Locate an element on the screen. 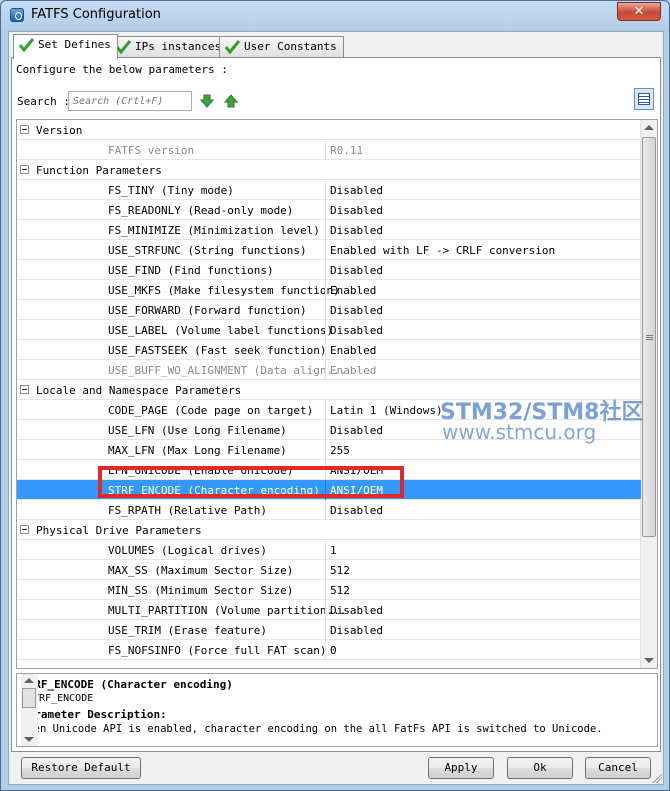 The image size is (670, 791). tab-user-constants: User Constants is located at coordinates (281, 47).